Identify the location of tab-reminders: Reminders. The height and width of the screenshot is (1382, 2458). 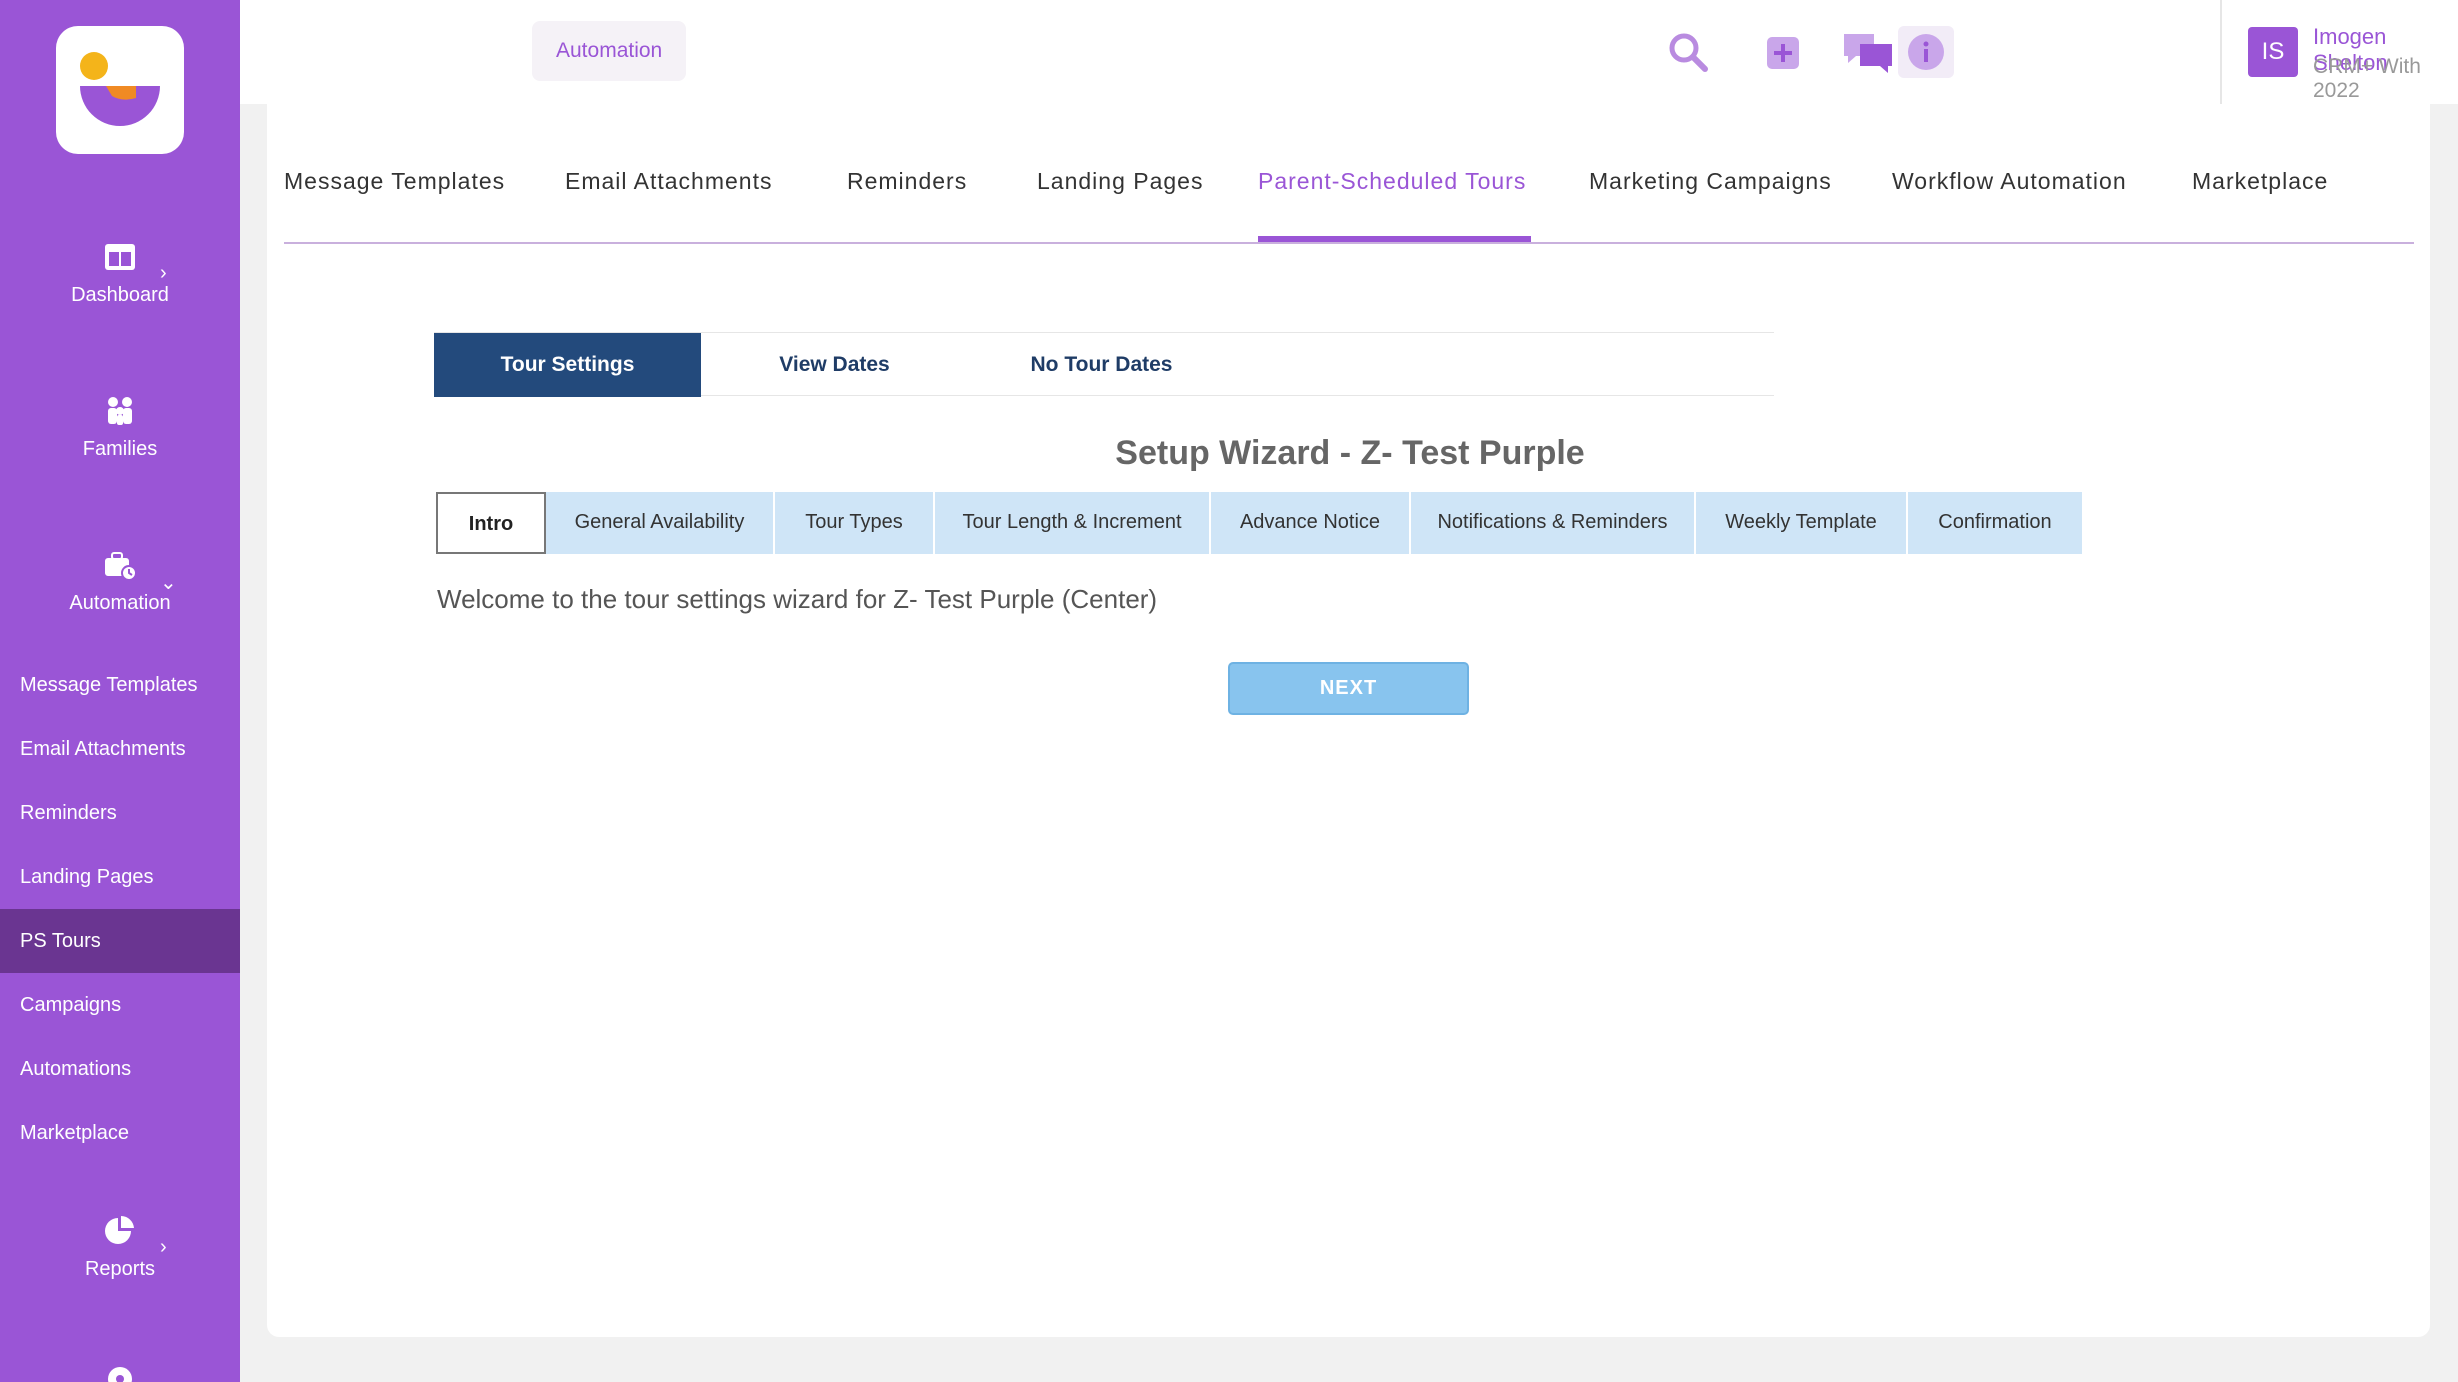
(907, 181).